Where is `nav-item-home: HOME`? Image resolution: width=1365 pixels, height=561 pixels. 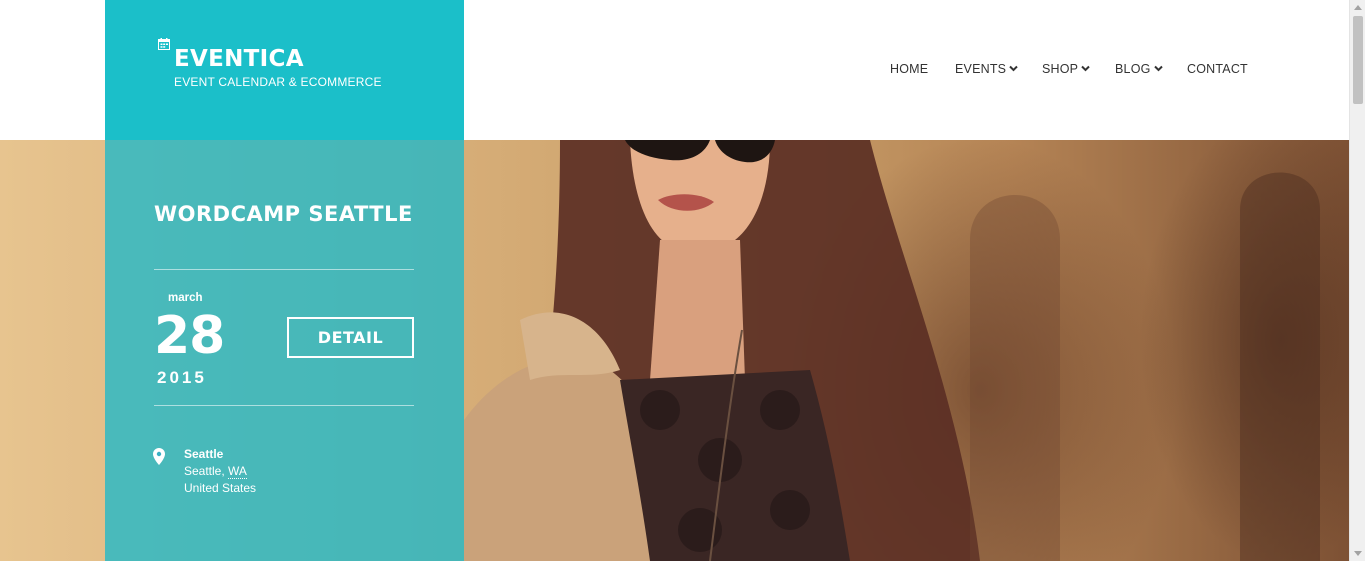
nav-item-home: HOME is located at coordinates (909, 69).